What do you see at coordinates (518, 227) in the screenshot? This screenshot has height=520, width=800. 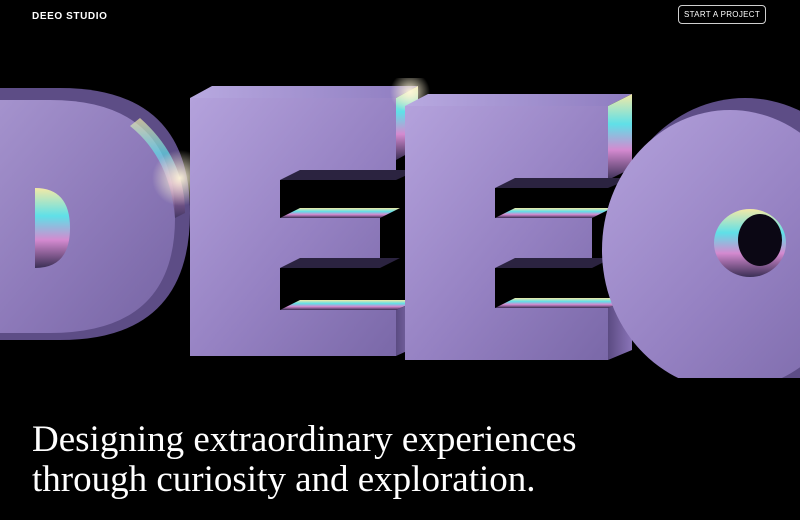 I see `letter-e-3d-second` at bounding box center [518, 227].